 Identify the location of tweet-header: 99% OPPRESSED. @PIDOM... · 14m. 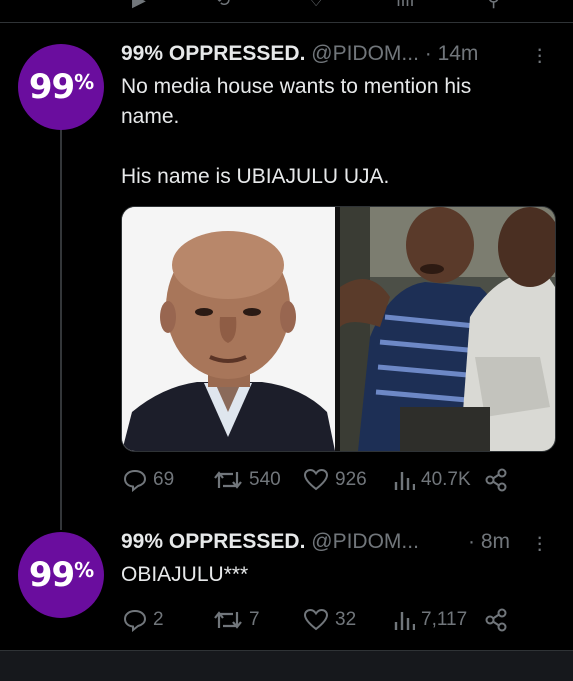
(299, 54).